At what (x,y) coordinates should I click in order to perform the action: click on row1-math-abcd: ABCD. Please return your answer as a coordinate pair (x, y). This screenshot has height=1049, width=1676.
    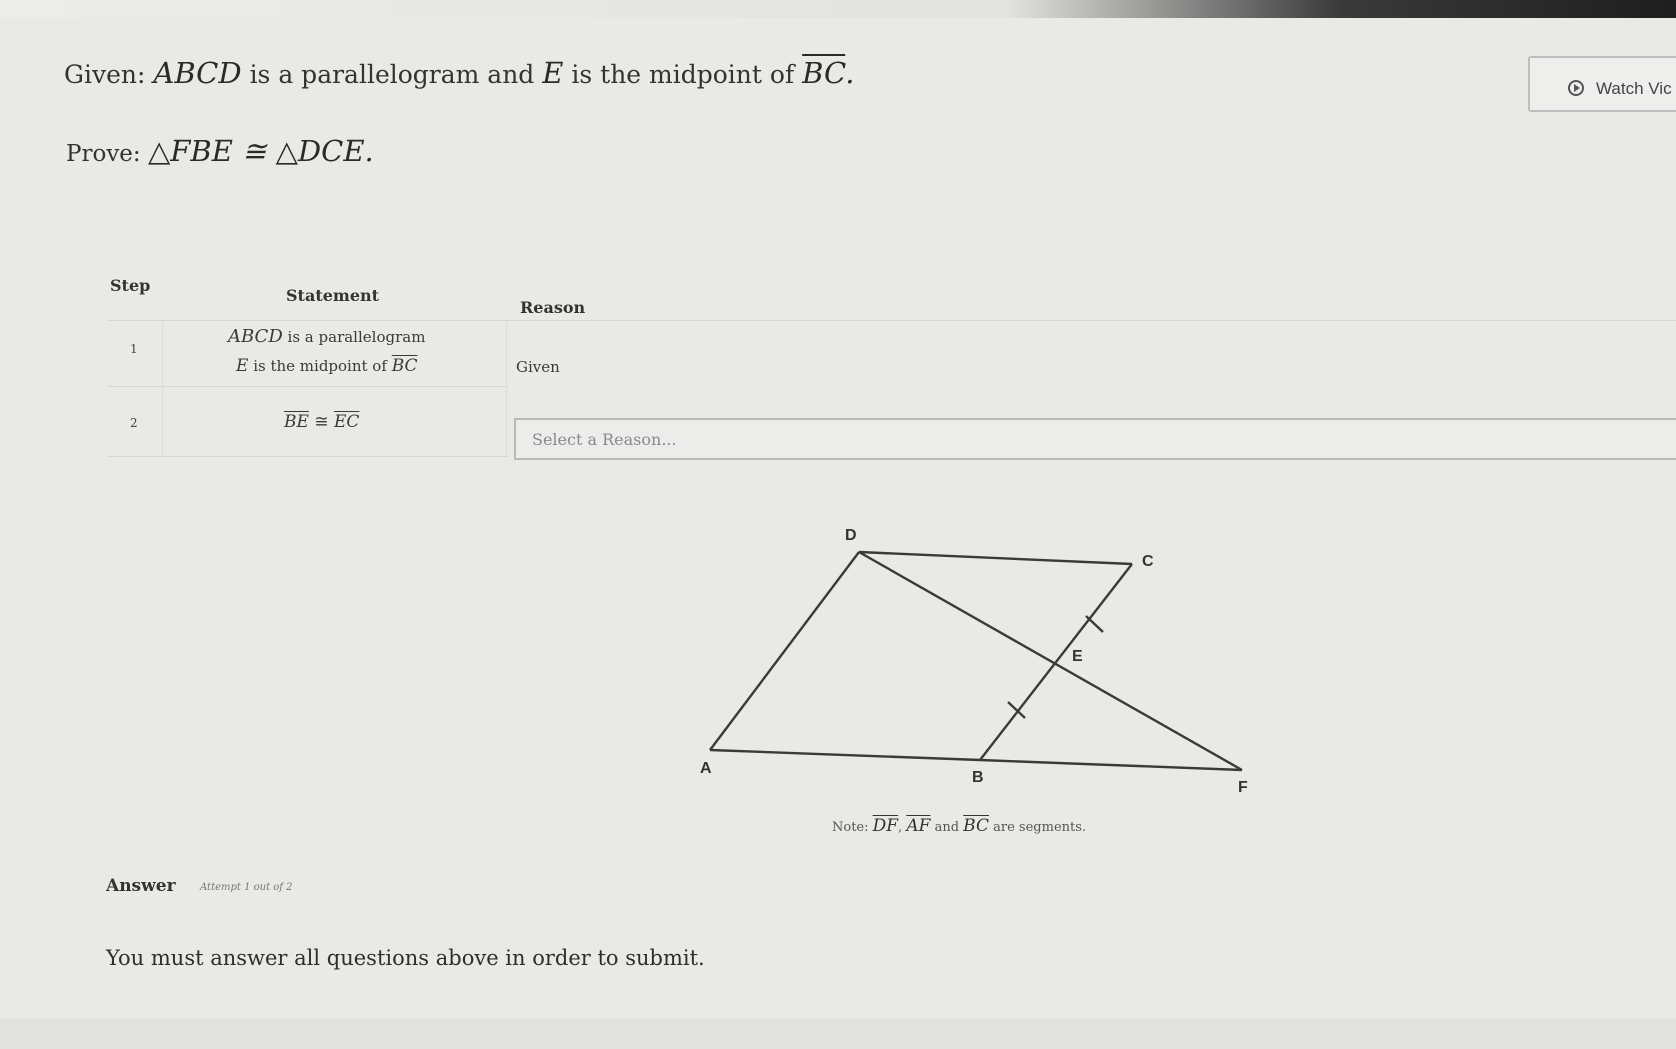
    Looking at the image, I should click on (255, 336).